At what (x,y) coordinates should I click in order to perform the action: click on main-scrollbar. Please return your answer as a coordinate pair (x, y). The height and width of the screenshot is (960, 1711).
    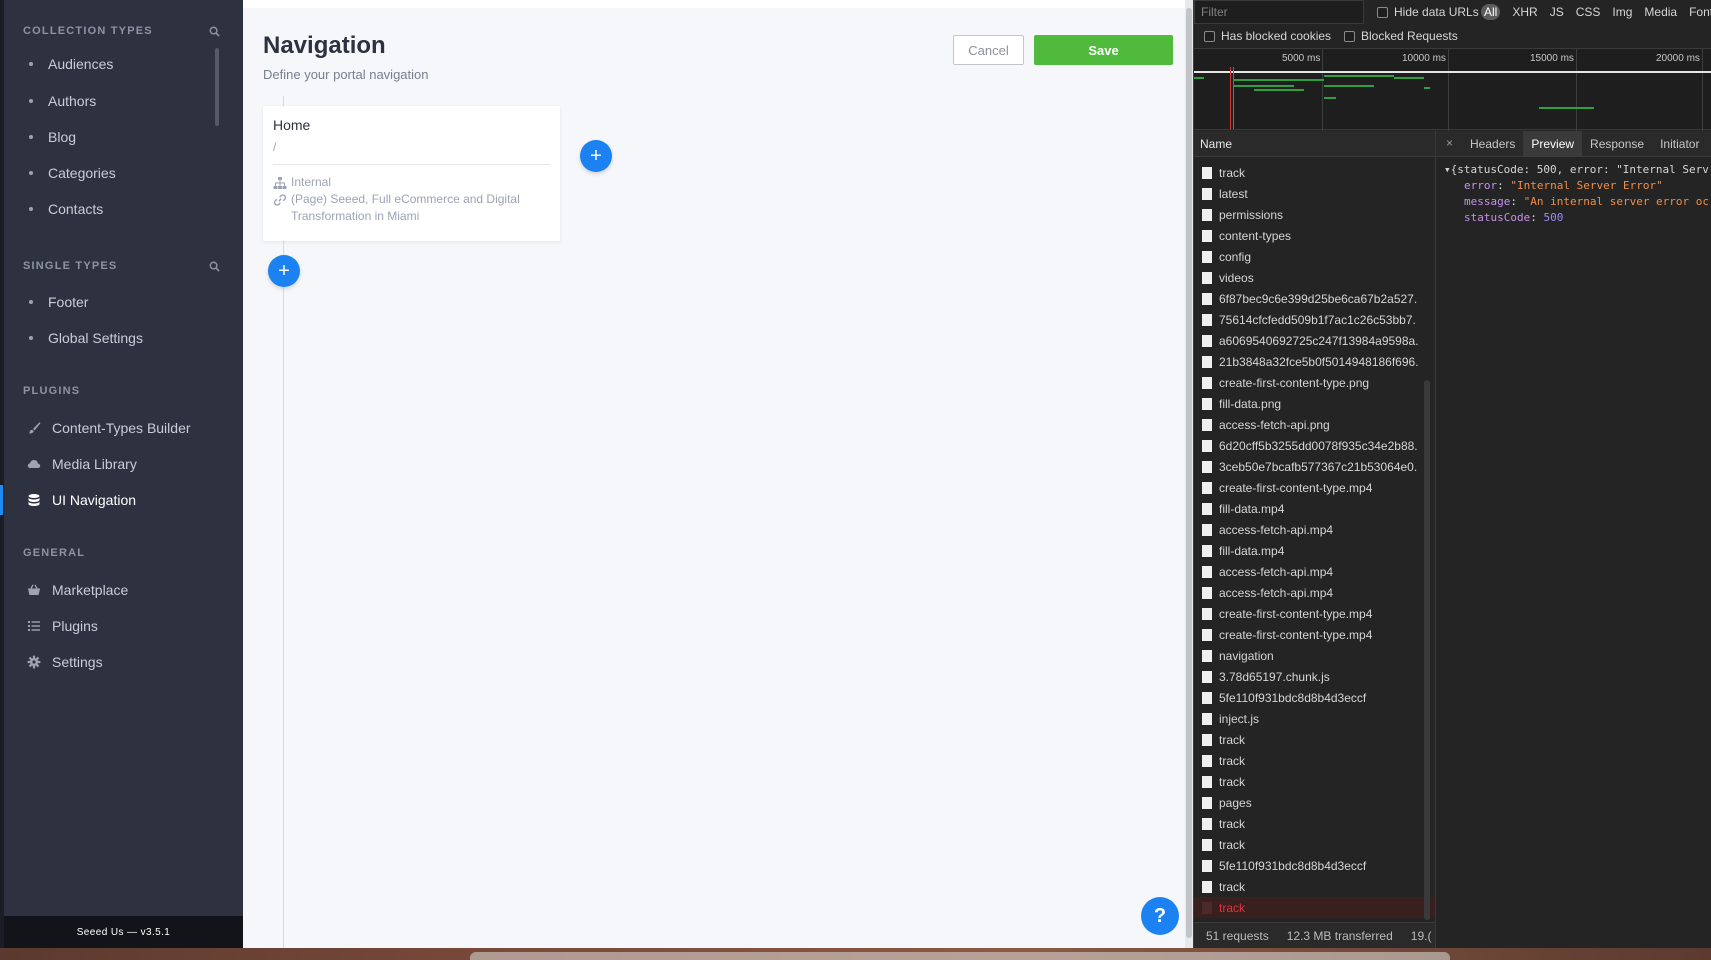
    Looking at the image, I should click on (1189, 474).